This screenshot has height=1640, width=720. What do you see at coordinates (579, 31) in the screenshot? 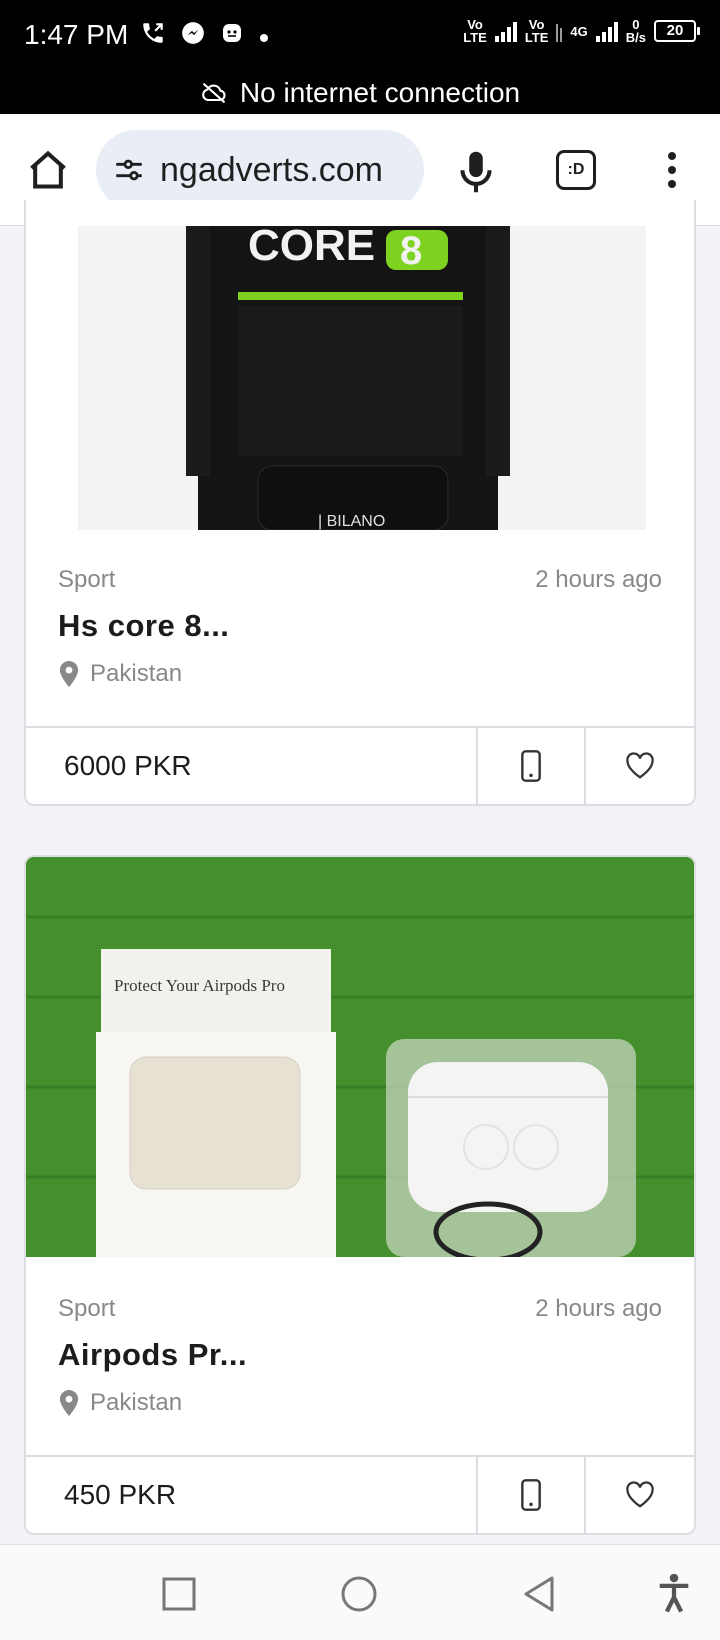
I see `network-4g-indicator: 4G` at bounding box center [579, 31].